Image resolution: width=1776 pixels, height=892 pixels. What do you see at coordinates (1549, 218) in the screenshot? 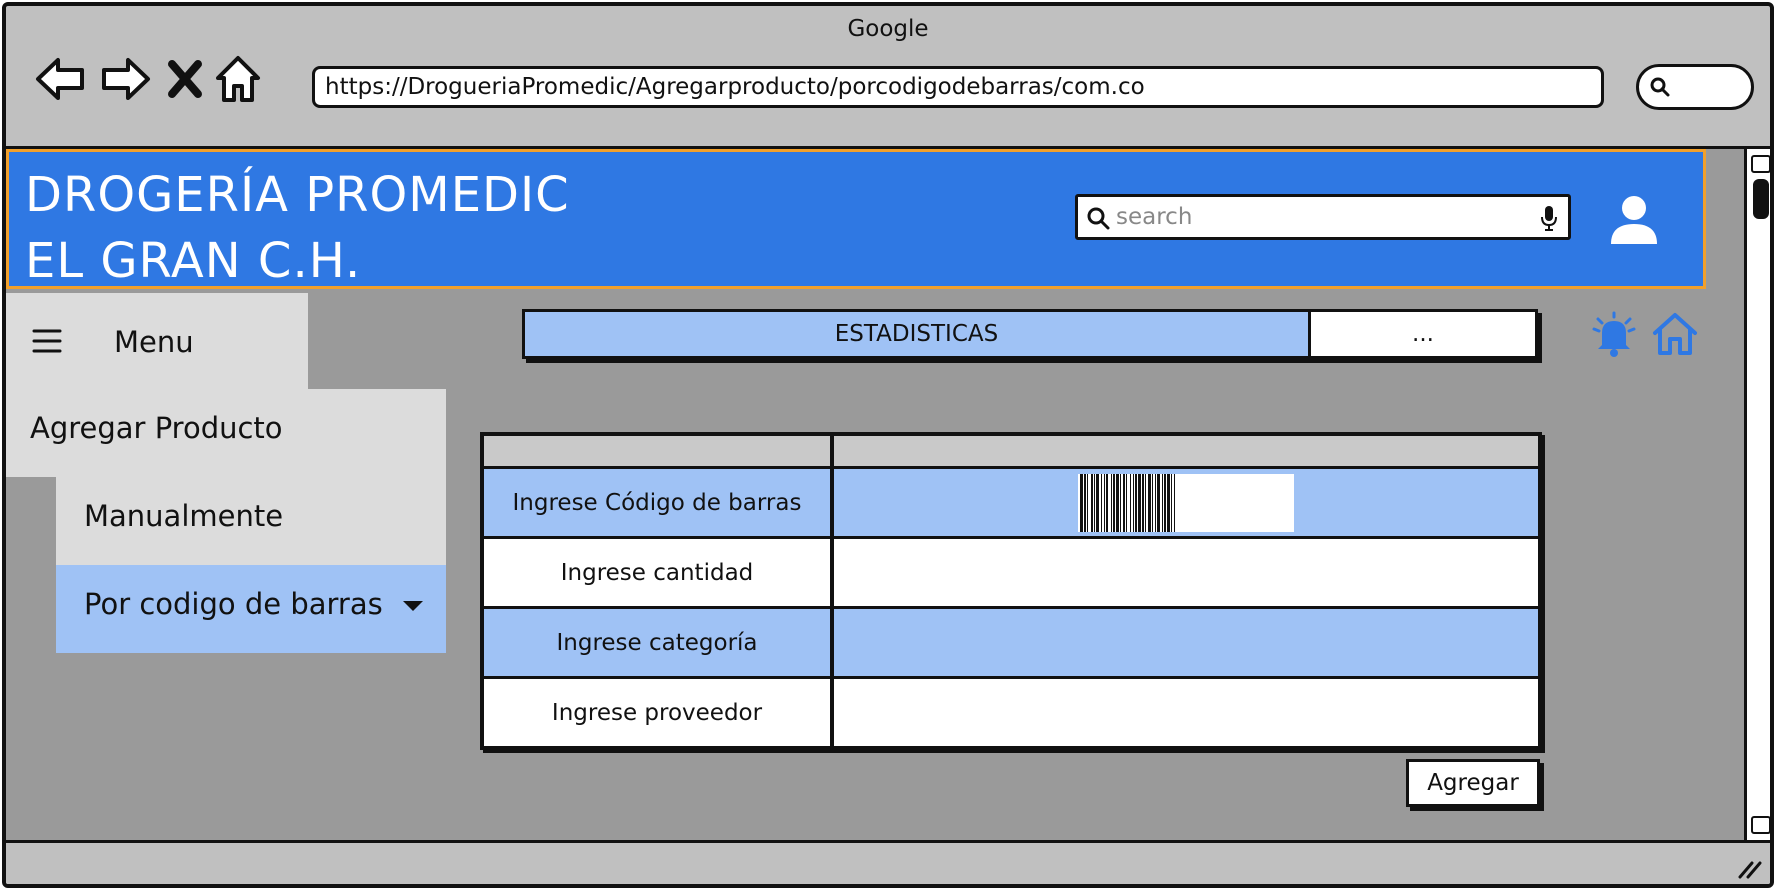
I see `microphone-icon` at bounding box center [1549, 218].